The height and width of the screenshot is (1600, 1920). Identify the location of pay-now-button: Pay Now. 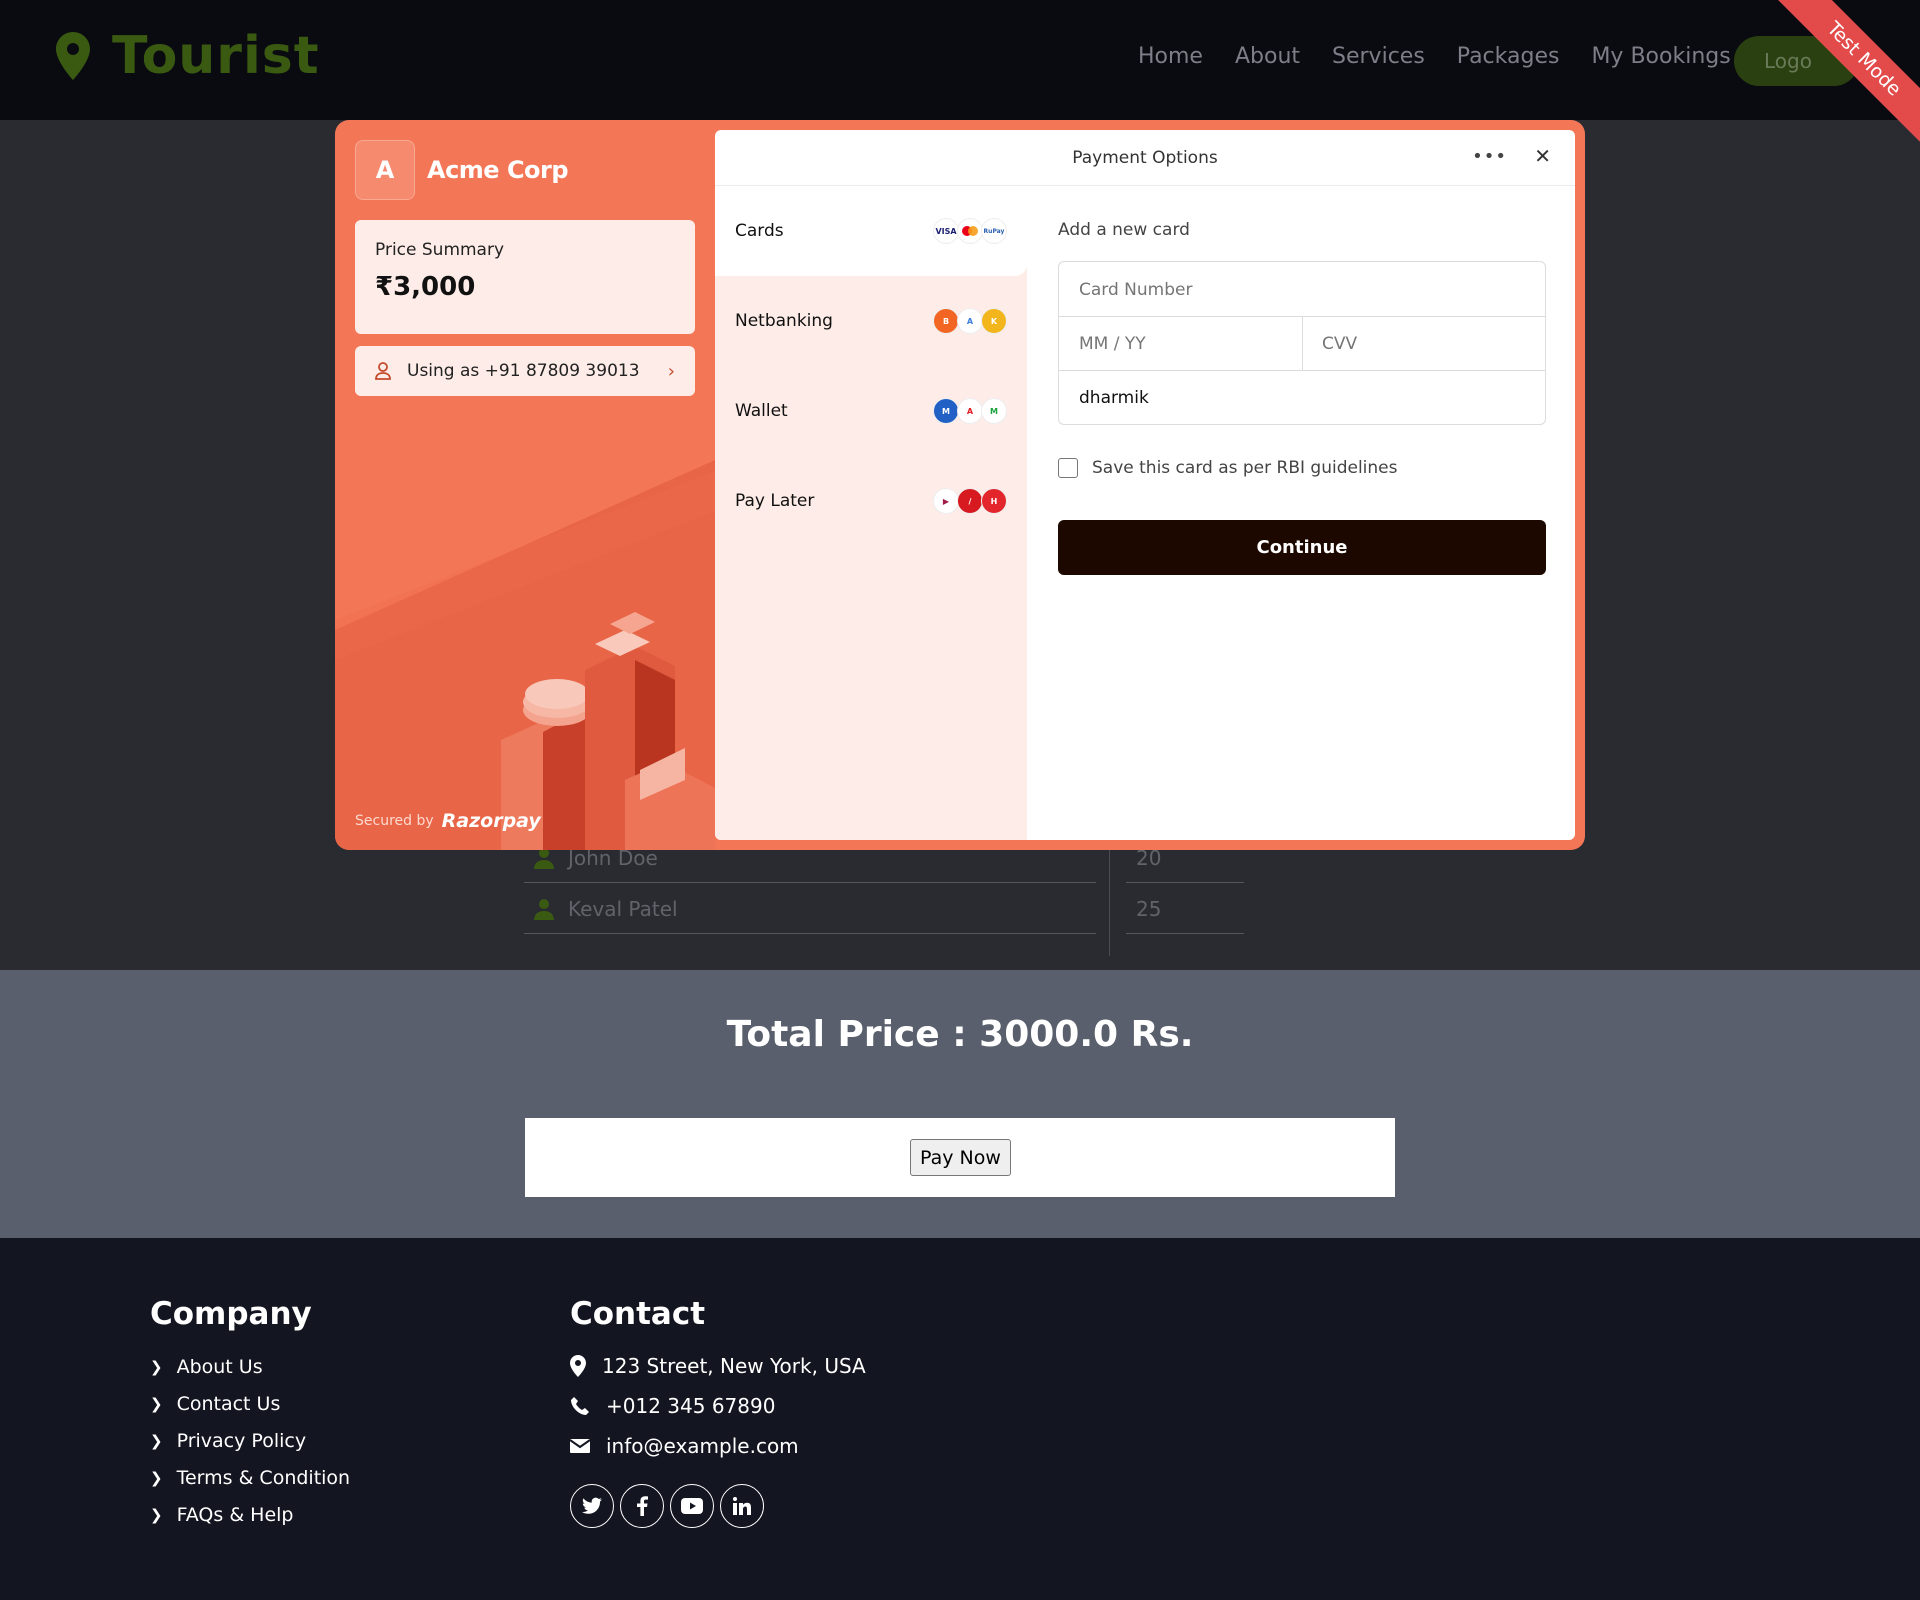
(960, 1157).